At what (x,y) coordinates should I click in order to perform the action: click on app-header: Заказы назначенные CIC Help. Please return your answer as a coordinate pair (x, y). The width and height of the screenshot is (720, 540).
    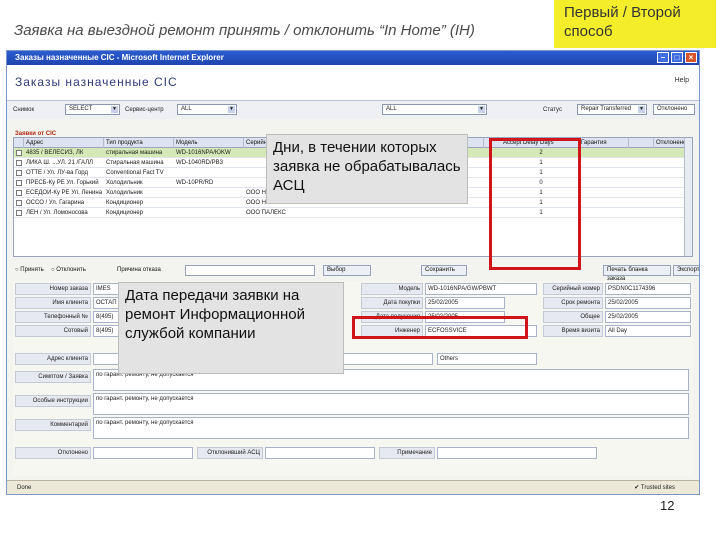
    Looking at the image, I should click on (353, 83).